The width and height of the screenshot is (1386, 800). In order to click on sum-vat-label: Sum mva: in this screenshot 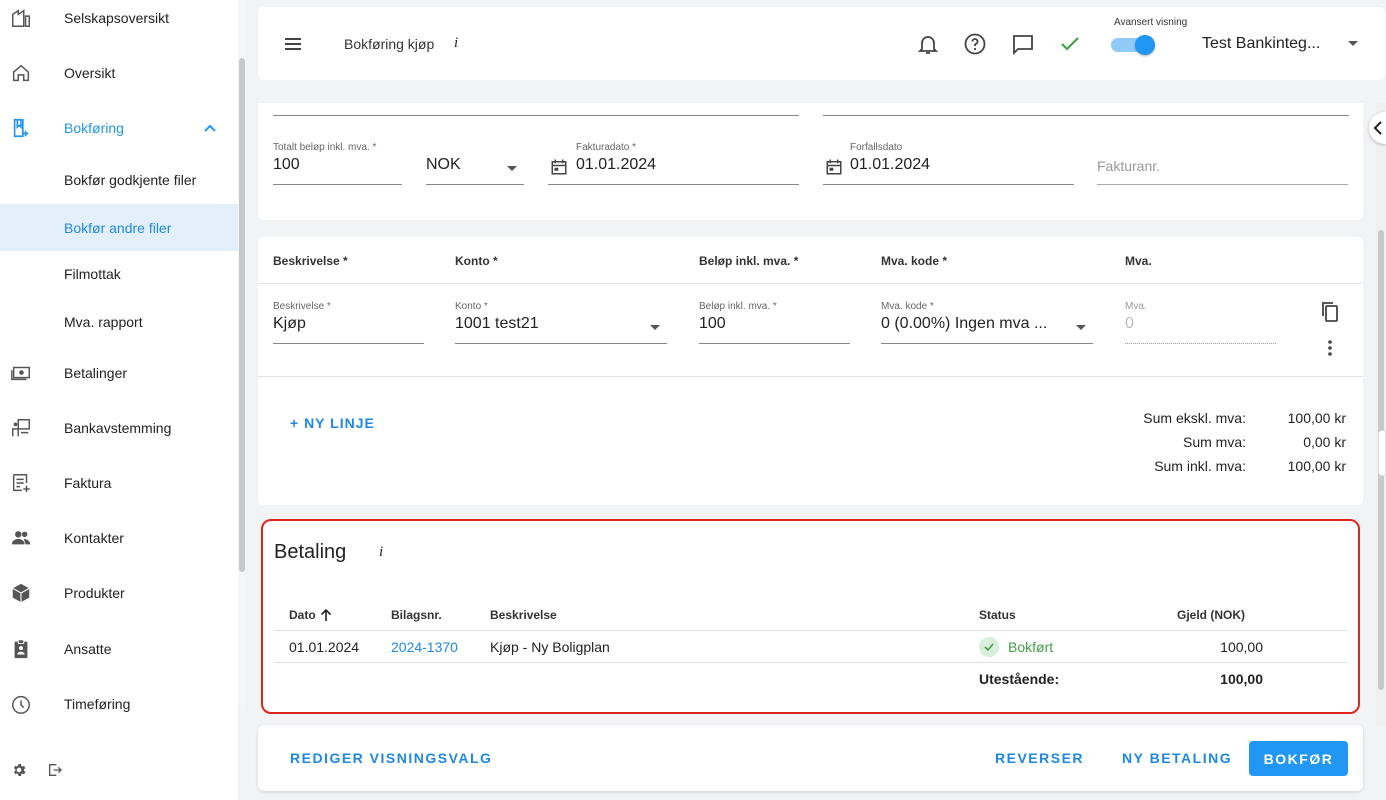, I will do `click(1214, 442)`.